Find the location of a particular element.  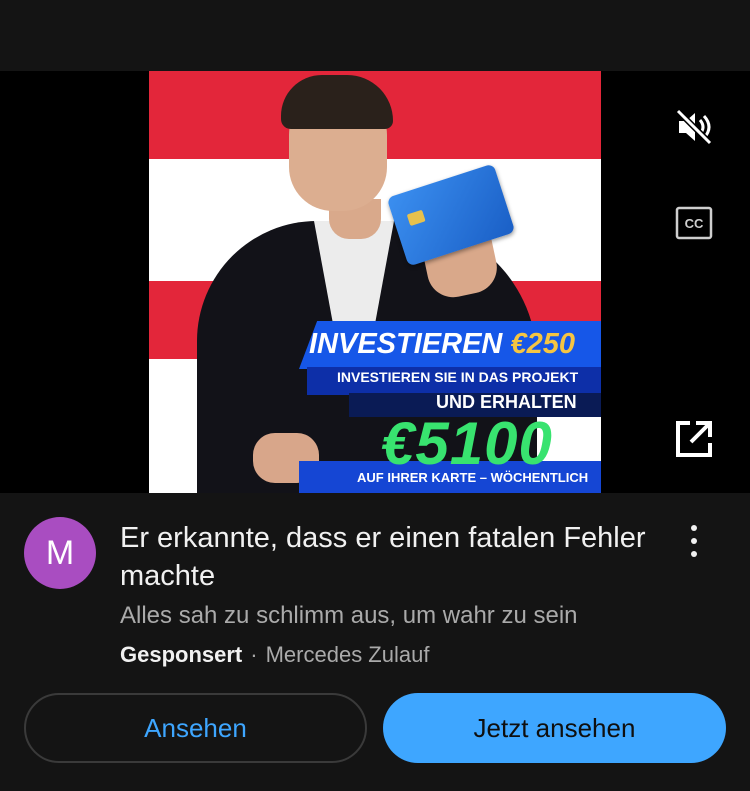

speaker-muted-icon is located at coordinates (694, 127).